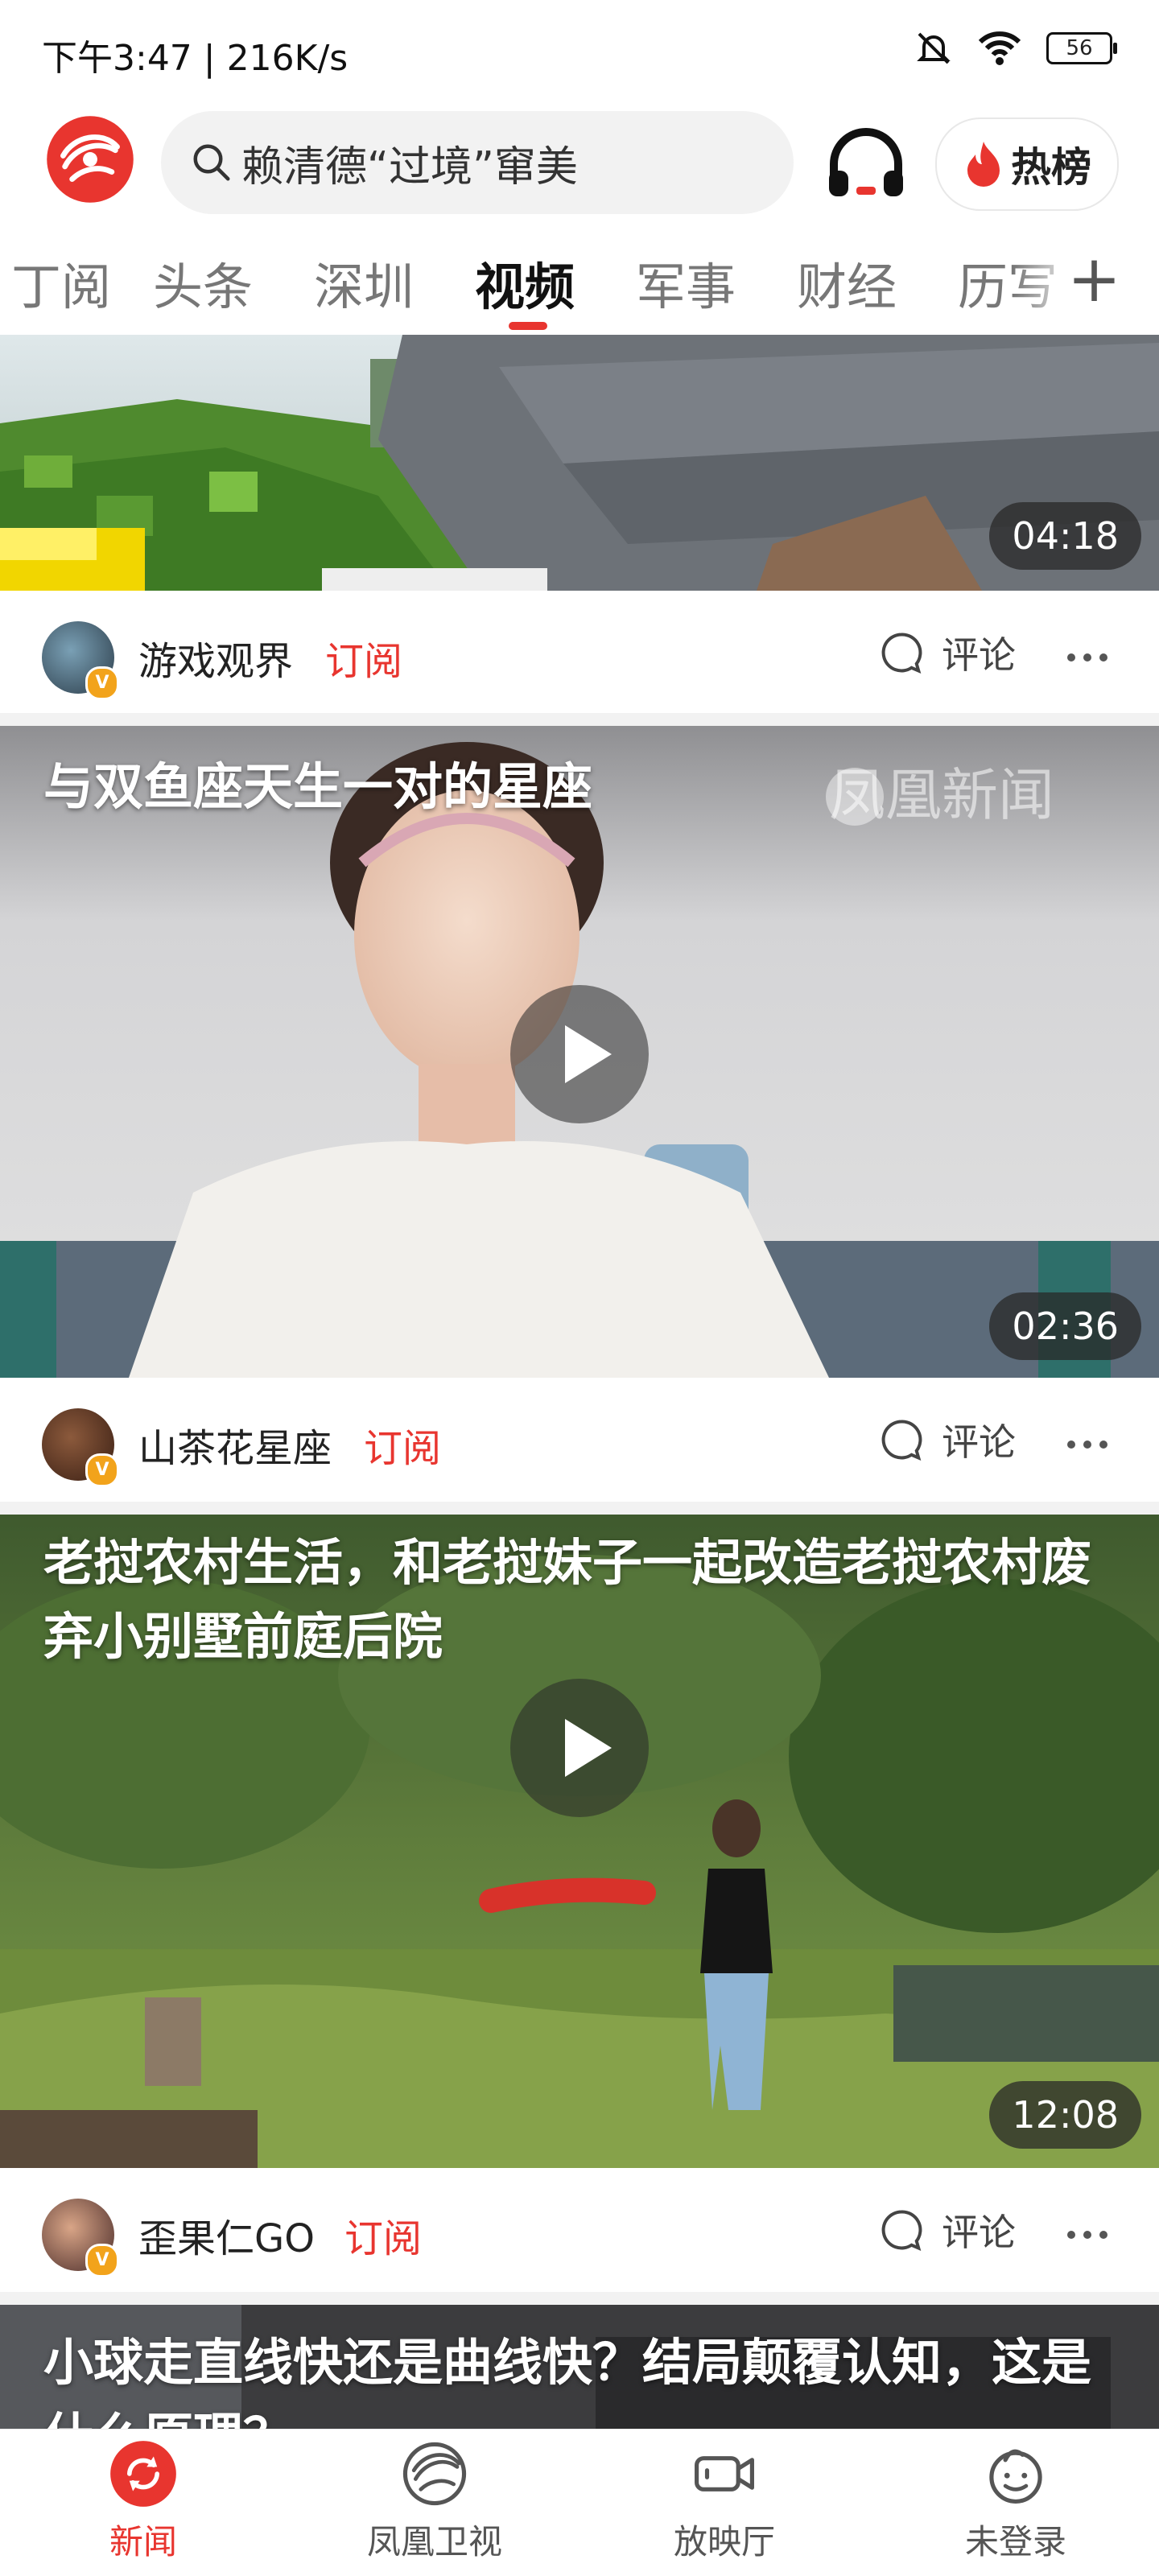 The height and width of the screenshot is (2576, 1159). I want to click on add-channel-button: +, so click(1094, 278).